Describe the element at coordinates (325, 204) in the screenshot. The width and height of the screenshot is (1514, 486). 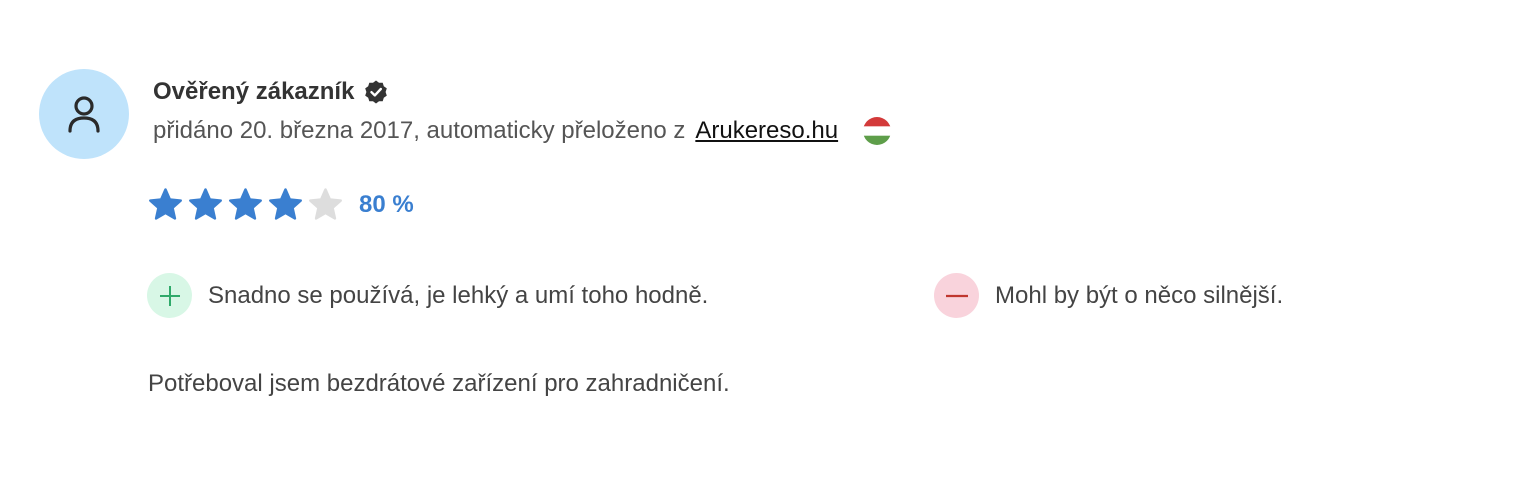
I see `star-empty-icon` at that location.